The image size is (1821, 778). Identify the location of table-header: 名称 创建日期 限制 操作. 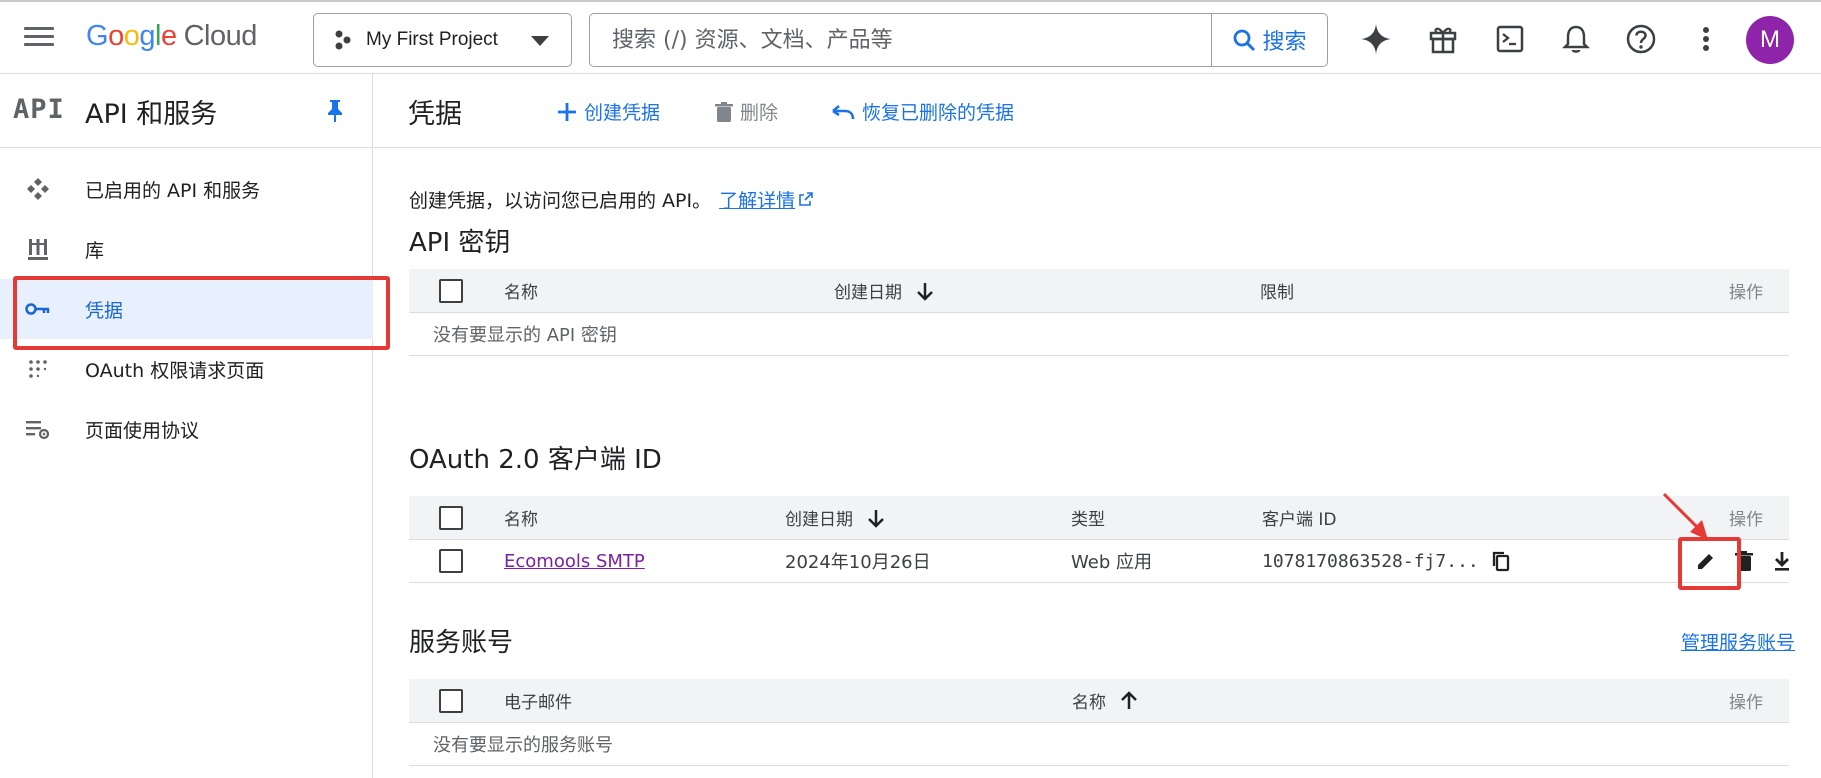
(1099, 291).